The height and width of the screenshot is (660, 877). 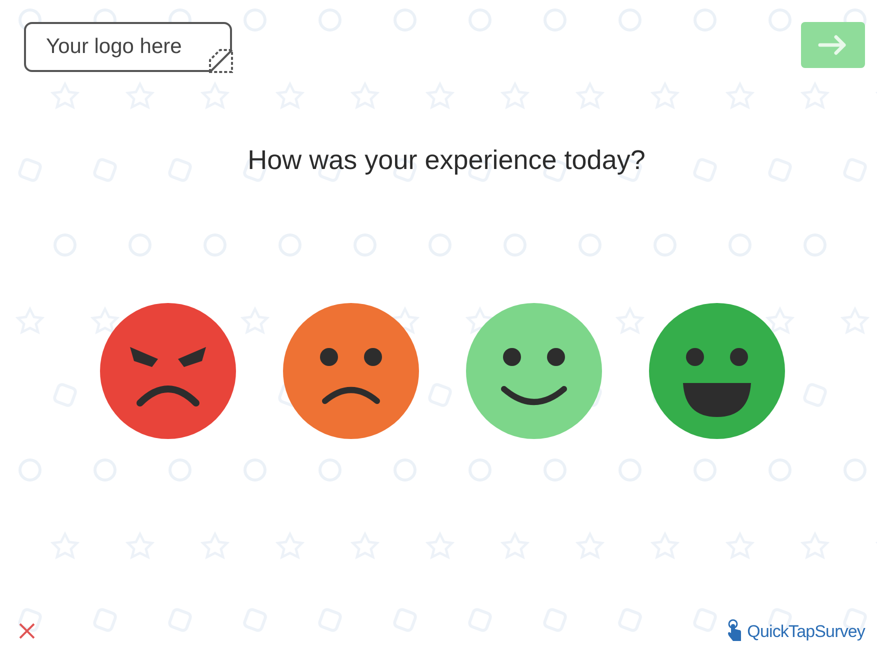 What do you see at coordinates (168, 370) in the screenshot?
I see `angry-face-icon` at bounding box center [168, 370].